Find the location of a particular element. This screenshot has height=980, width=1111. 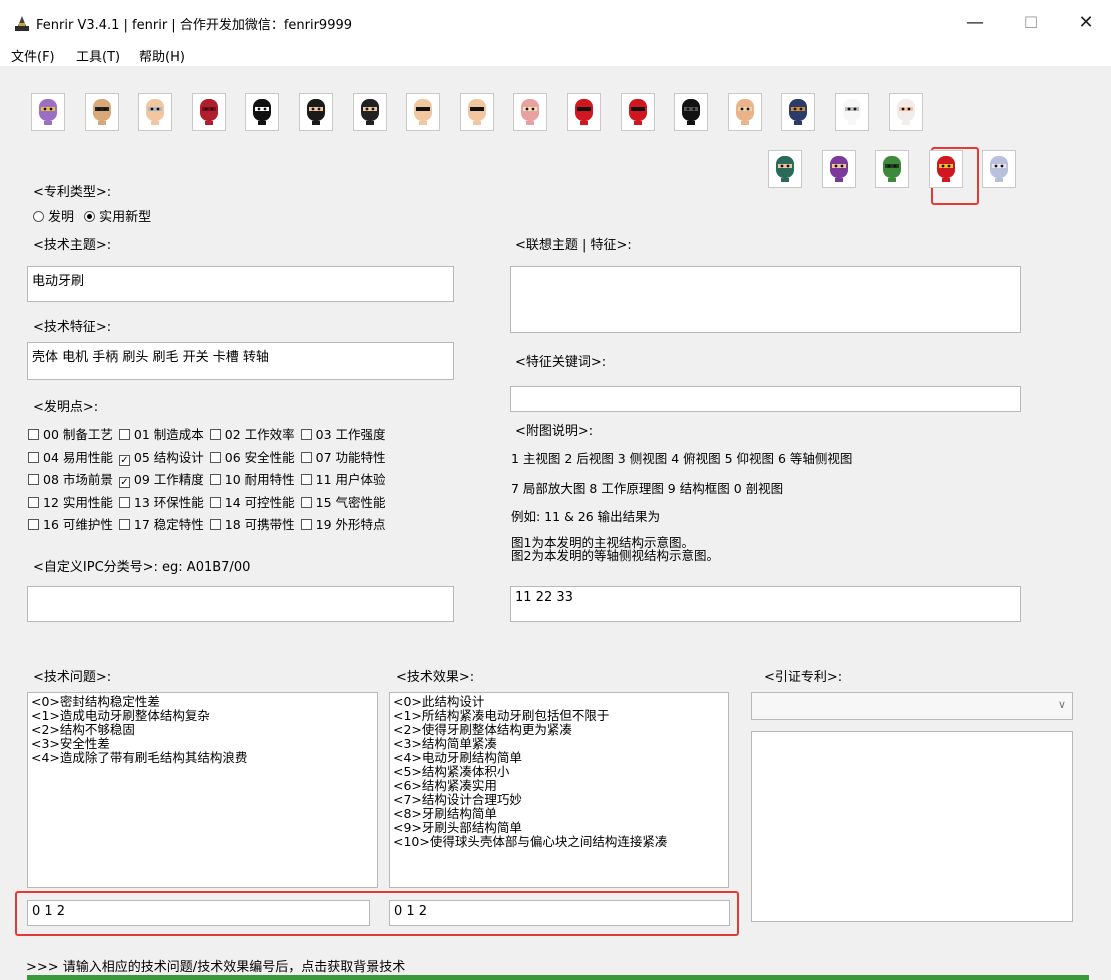

list-item: <8>牙刷结构简单 is located at coordinates (559, 814).